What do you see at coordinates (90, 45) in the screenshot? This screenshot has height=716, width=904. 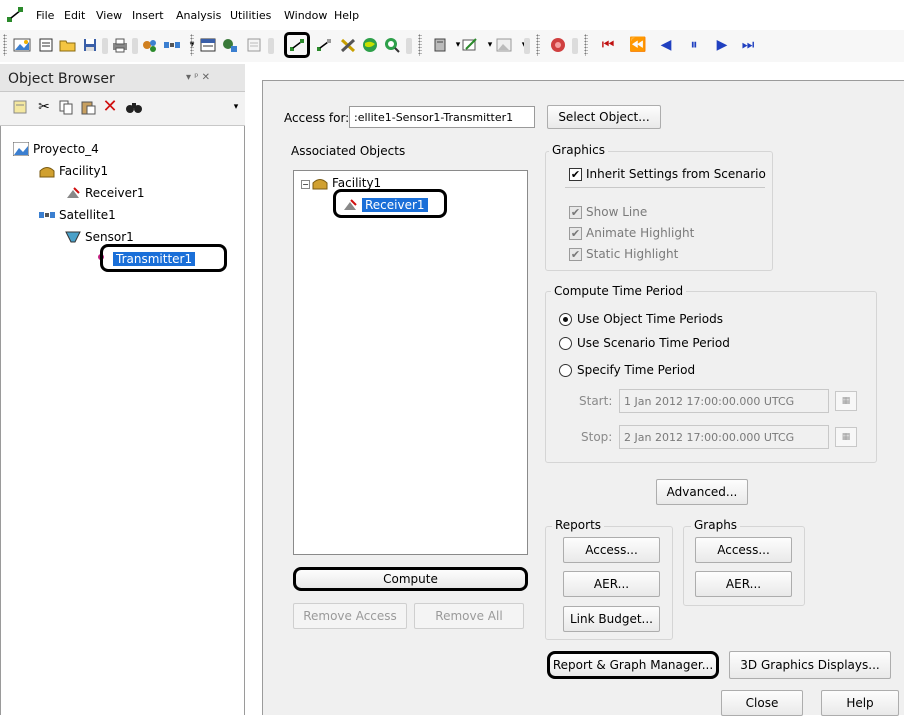 I see `save-icon` at bounding box center [90, 45].